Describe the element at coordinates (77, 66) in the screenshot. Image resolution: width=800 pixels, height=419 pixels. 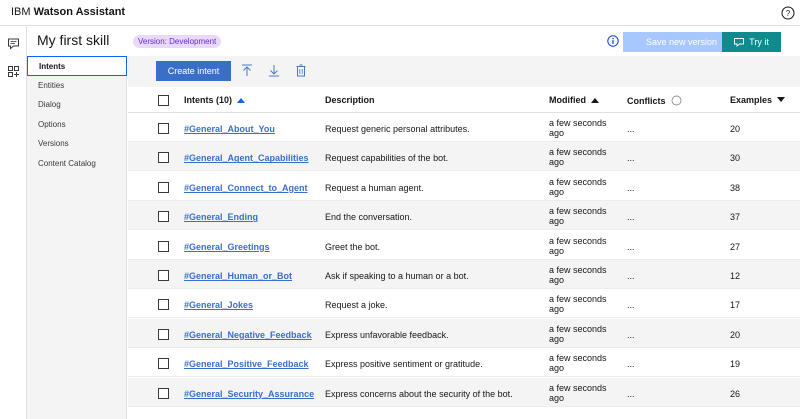
I see `subnav-item-intents: Intents` at that location.